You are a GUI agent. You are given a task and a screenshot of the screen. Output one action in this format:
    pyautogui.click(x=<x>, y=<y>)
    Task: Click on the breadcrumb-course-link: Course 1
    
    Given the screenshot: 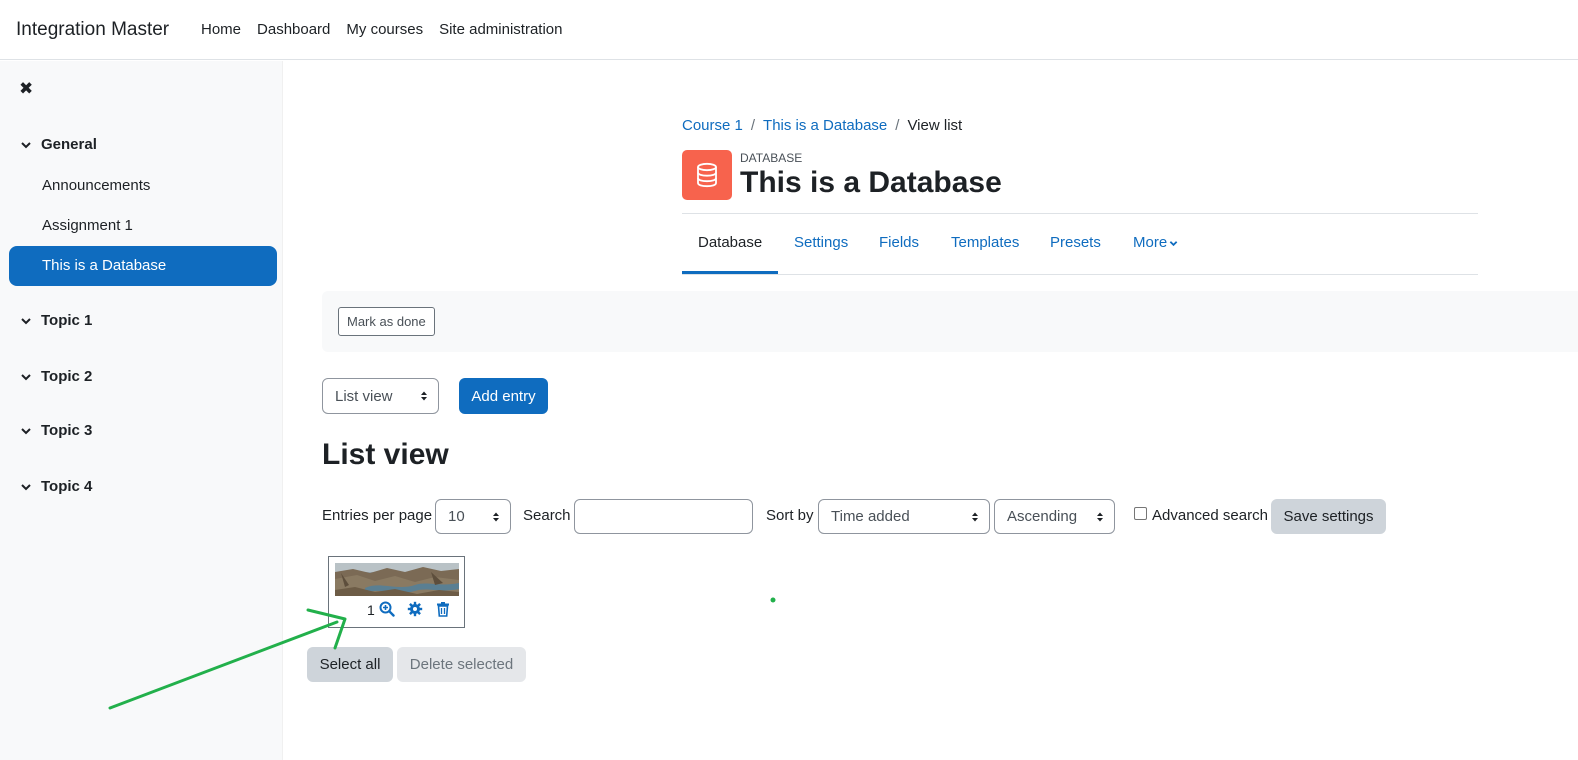 What is the action you would take?
    pyautogui.click(x=712, y=125)
    